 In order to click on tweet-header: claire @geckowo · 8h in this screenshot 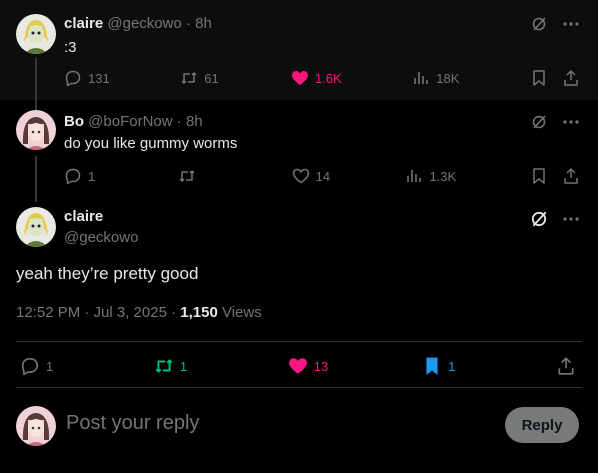, I will do `click(138, 24)`.